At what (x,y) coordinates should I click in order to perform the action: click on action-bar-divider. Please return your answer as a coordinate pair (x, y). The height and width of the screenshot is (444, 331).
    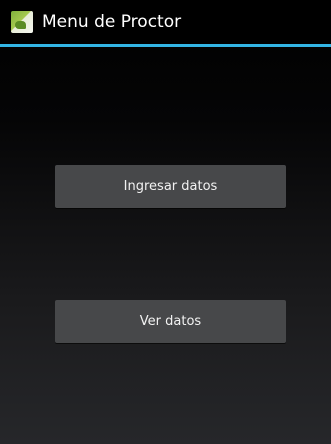
    Looking at the image, I should click on (165, 45).